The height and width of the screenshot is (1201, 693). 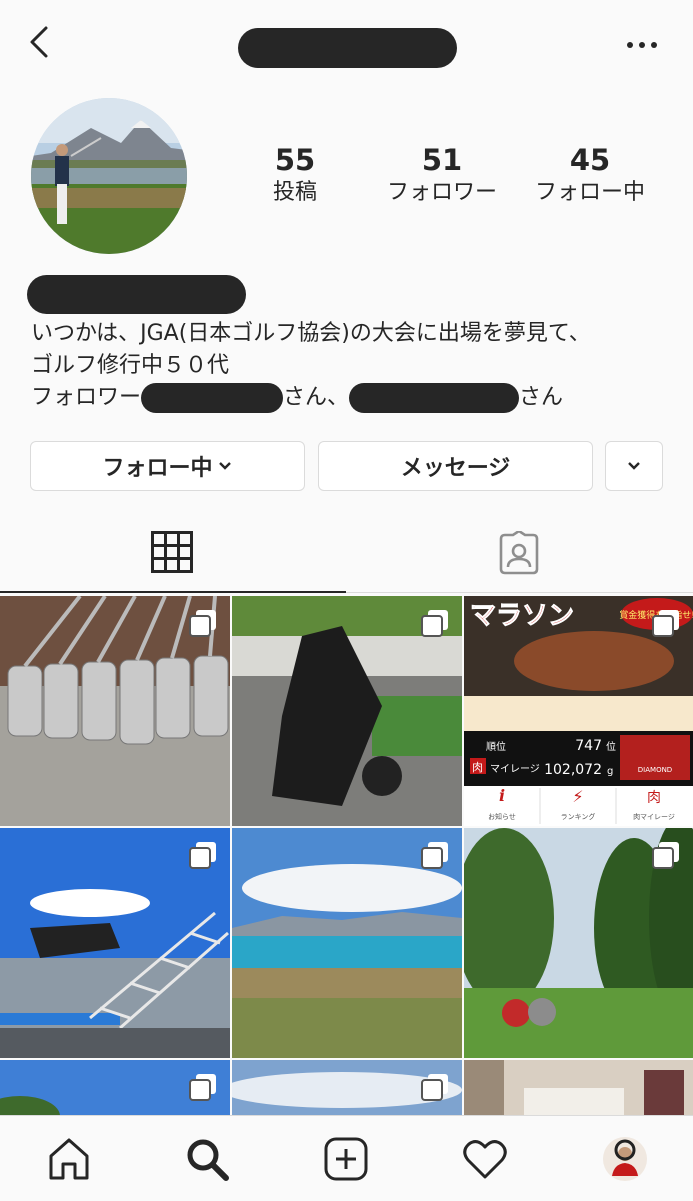 What do you see at coordinates (522, 616) in the screenshot?
I see `app-banner-text: マラソン` at bounding box center [522, 616].